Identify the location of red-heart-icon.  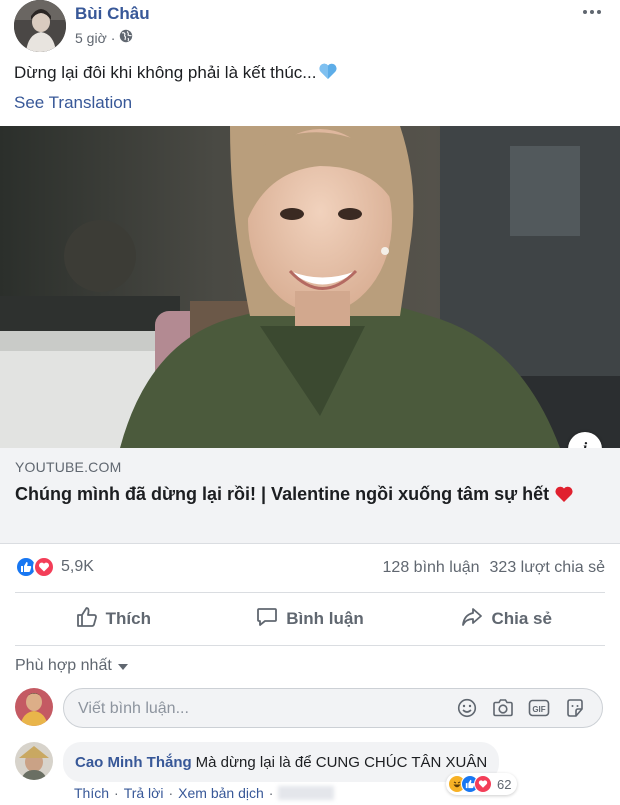
(564, 497).